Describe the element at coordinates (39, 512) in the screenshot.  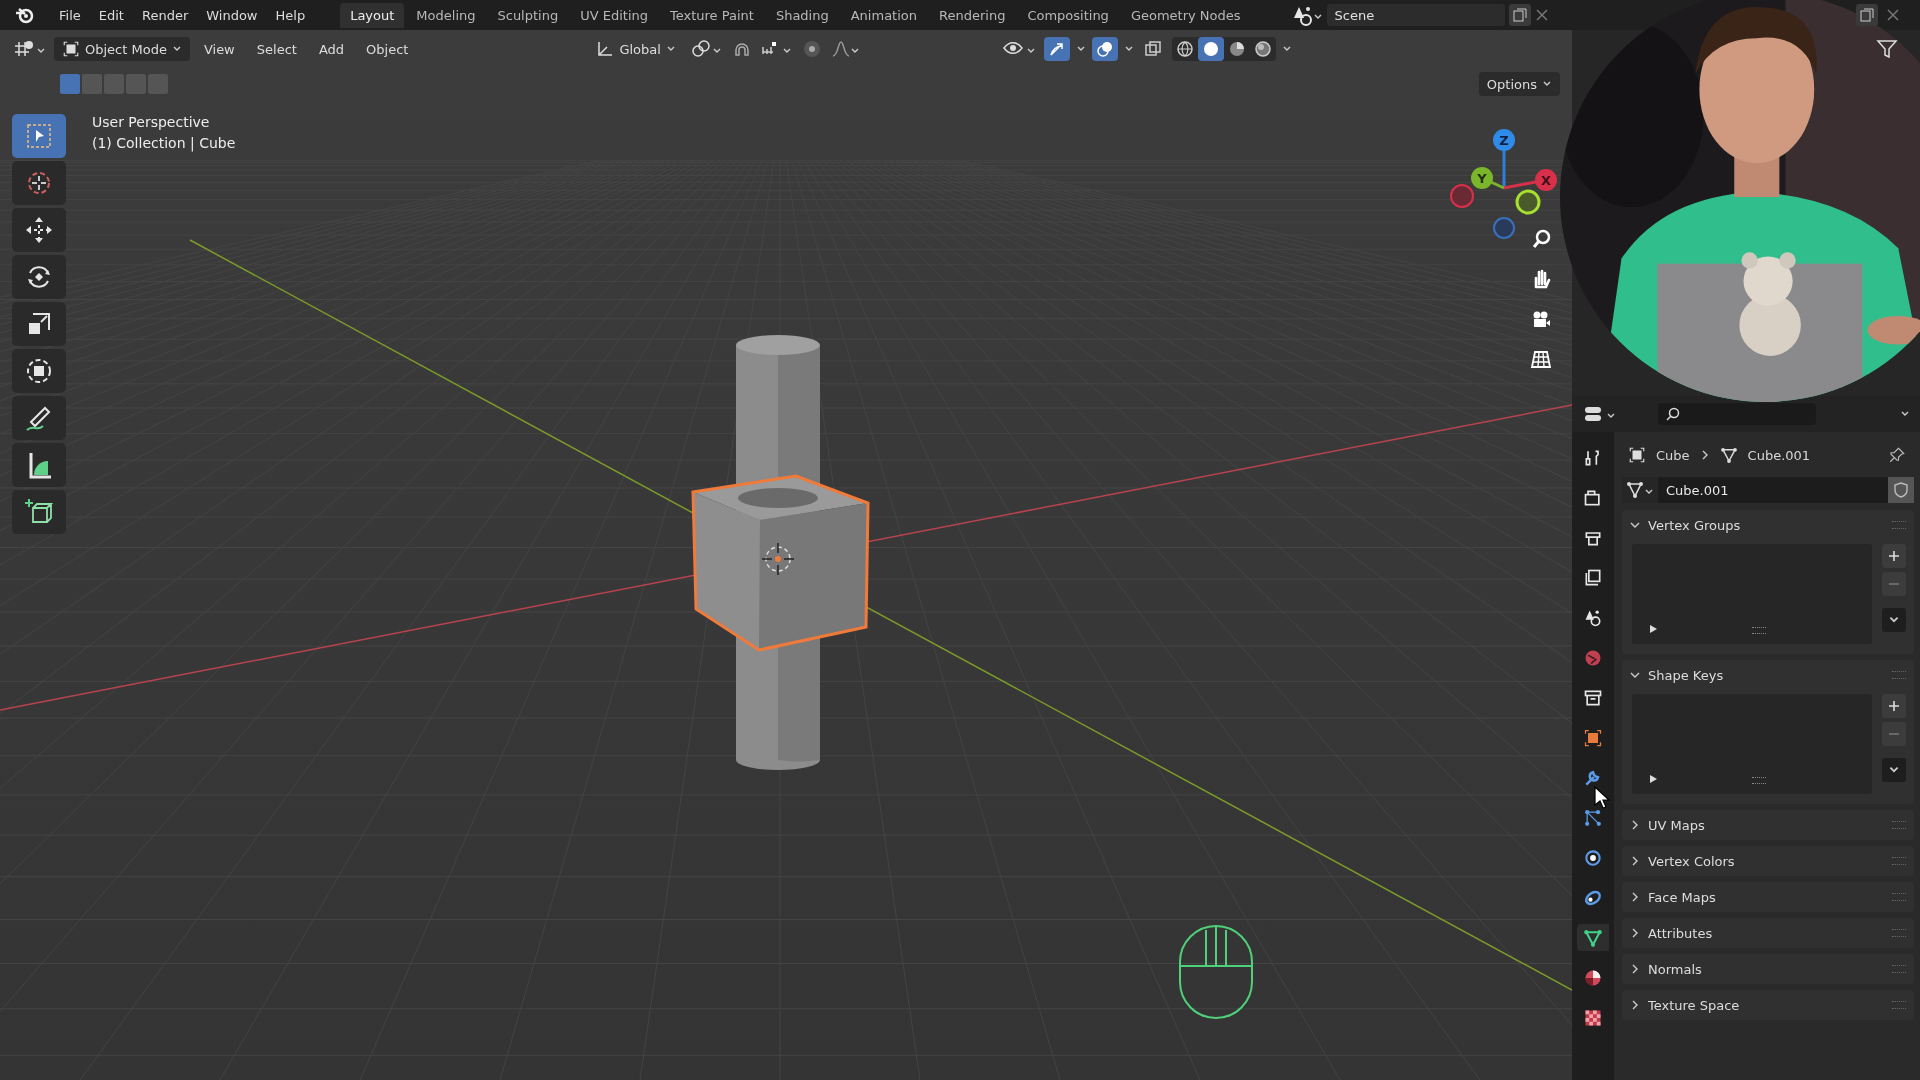
I see `add-cube-tool` at that location.